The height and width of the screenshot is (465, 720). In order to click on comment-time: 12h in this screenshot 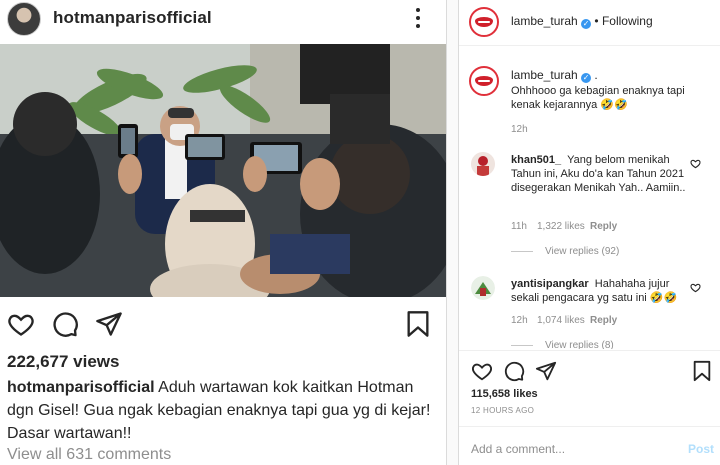, I will do `click(519, 320)`.